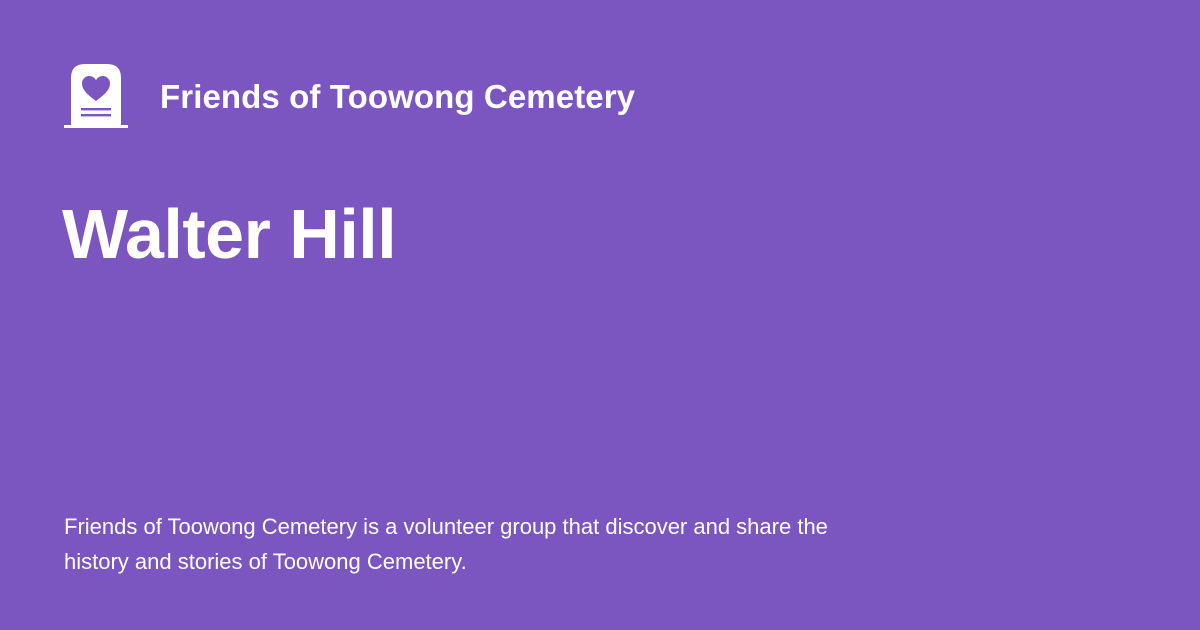  I want to click on brand-header: Friends of Toowong Cemetery, so click(349, 96).